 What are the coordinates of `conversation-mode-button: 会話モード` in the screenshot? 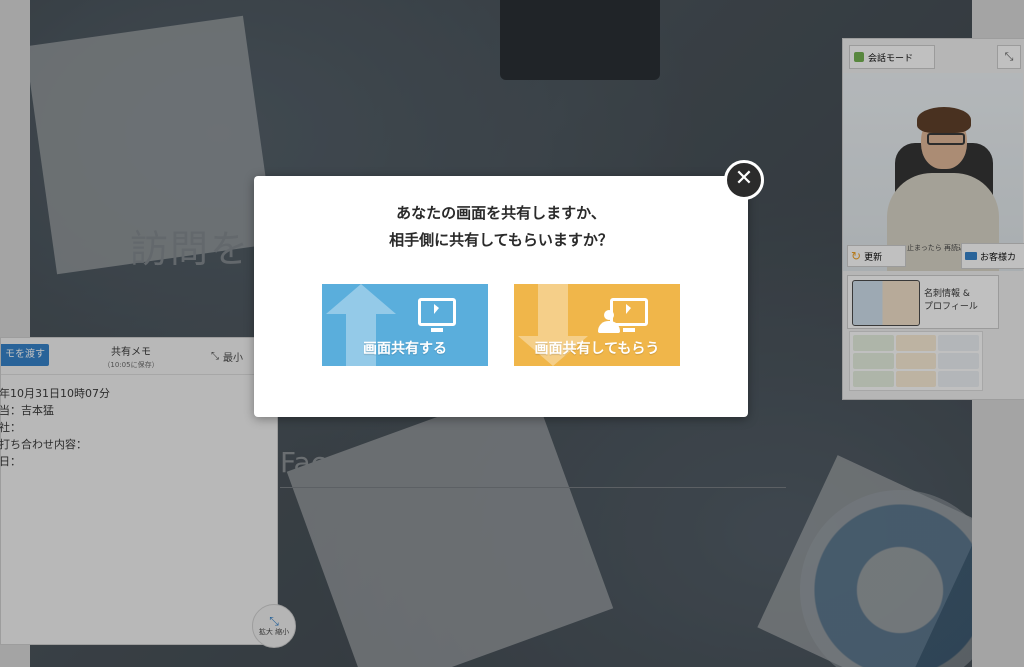 It's located at (892, 57).